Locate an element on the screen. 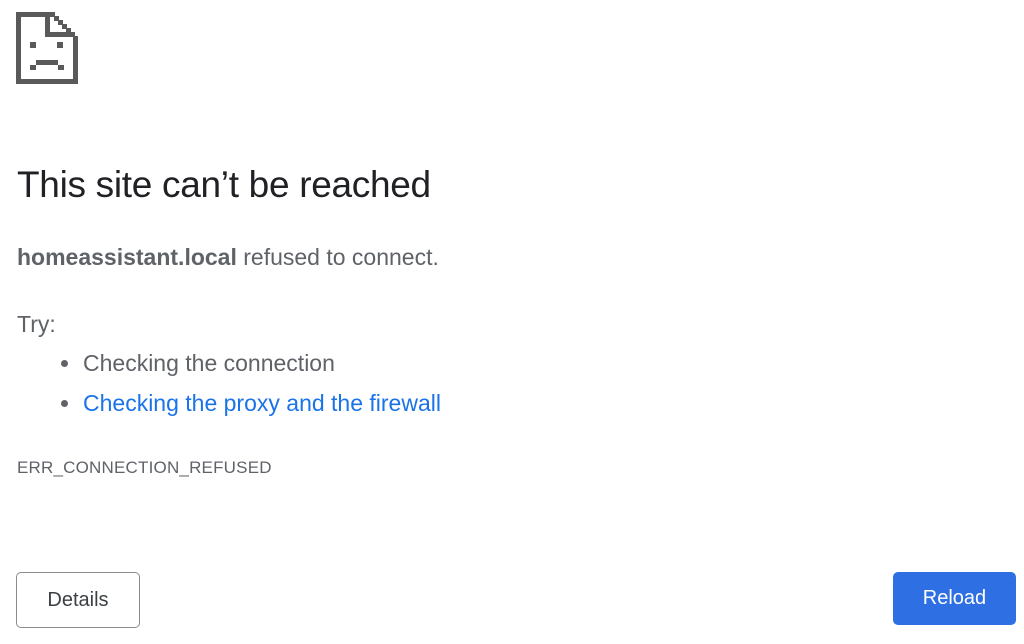 This screenshot has width=1024, height=644. reload-button: Reload is located at coordinates (954, 598).